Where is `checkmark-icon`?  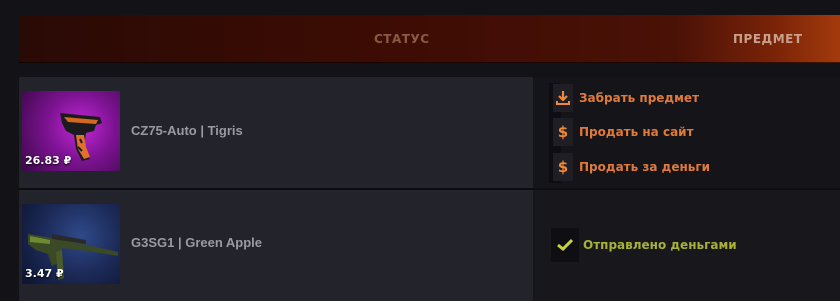
checkmark-icon is located at coordinates (565, 245).